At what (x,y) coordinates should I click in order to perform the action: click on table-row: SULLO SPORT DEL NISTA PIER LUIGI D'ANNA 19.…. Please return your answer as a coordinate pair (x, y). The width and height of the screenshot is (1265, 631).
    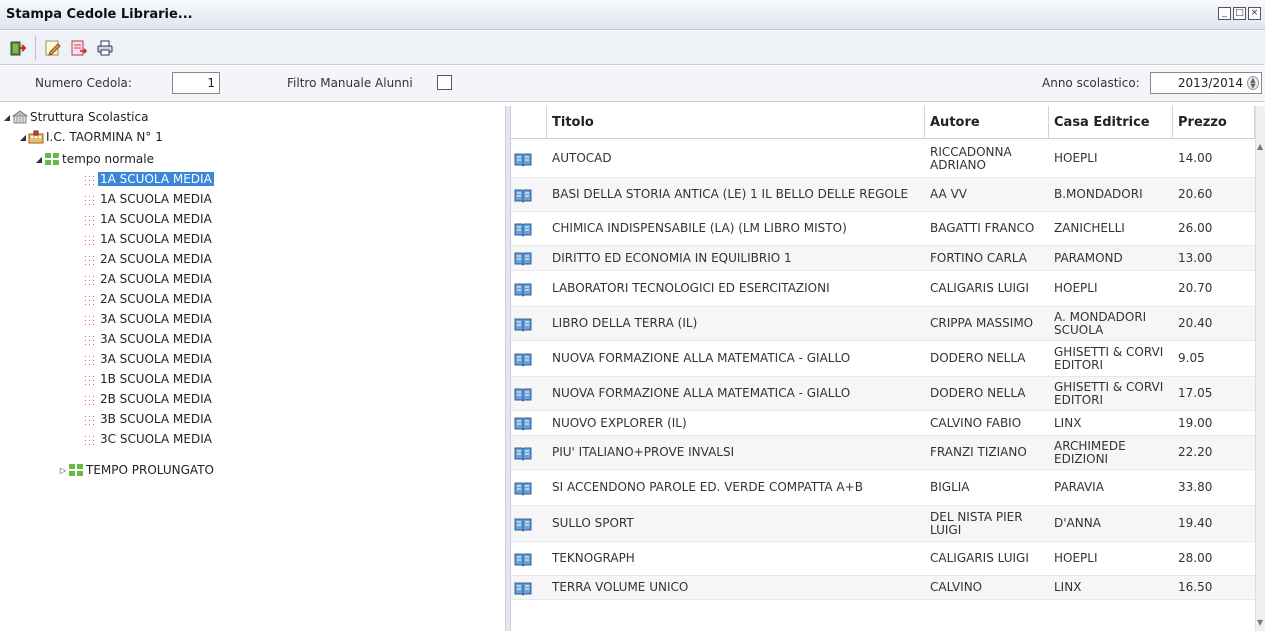
    Looking at the image, I should click on (883, 524).